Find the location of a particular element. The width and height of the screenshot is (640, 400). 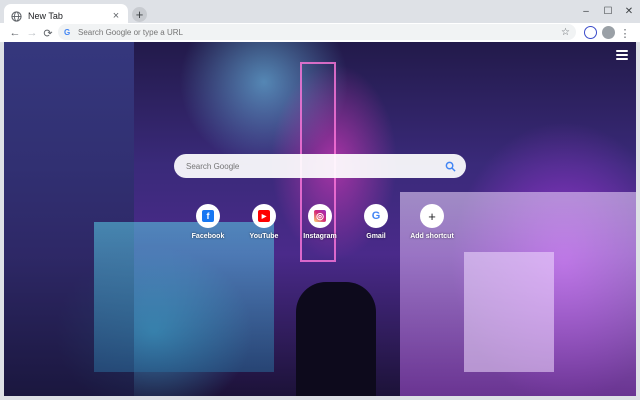

maximize-button: ☐ is located at coordinates (608, 11).